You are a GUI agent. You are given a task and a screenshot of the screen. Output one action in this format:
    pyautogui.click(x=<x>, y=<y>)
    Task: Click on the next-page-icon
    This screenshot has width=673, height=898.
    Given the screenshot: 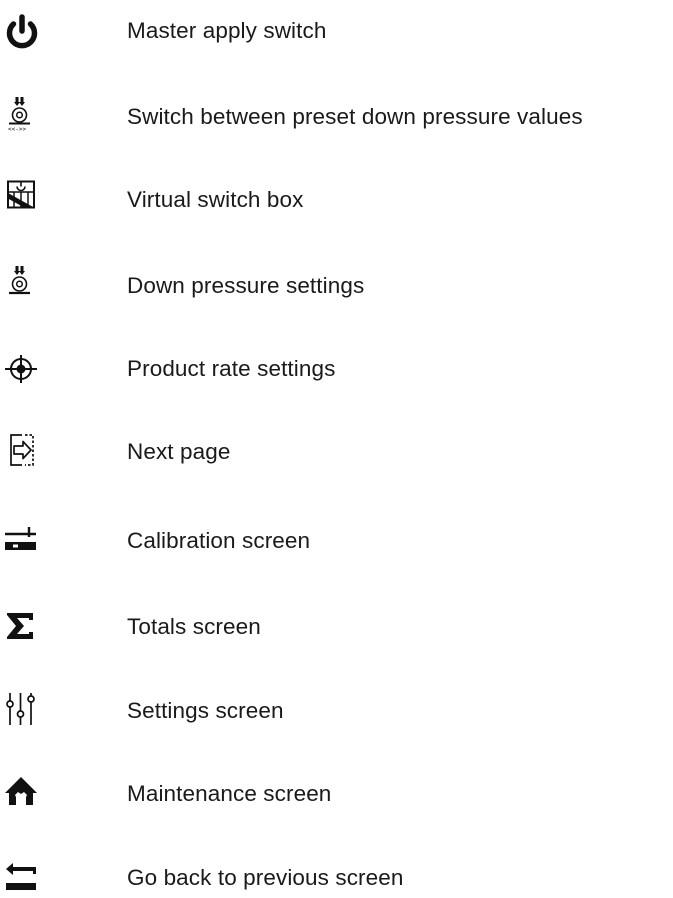 What is the action you would take?
    pyautogui.click(x=22, y=452)
    